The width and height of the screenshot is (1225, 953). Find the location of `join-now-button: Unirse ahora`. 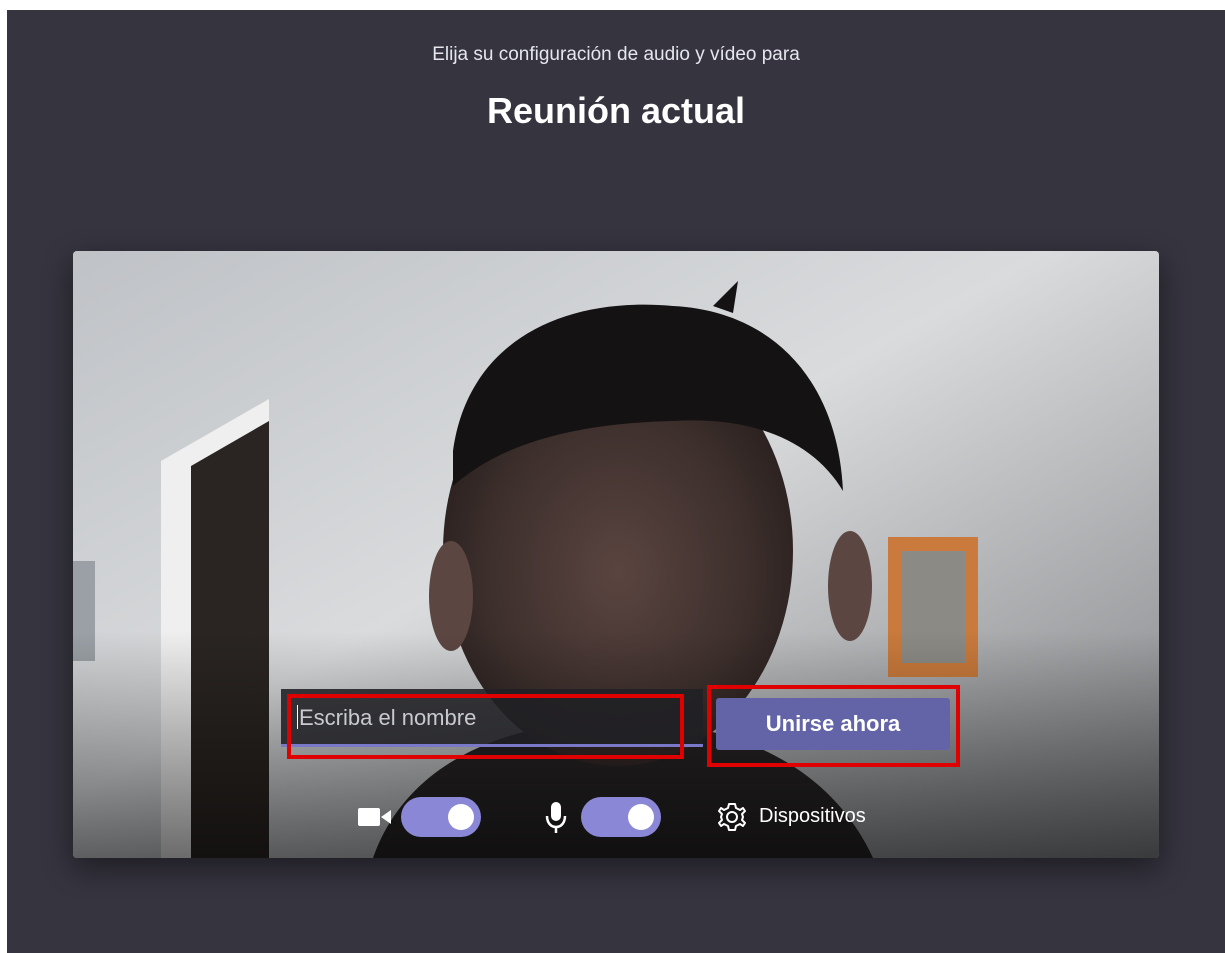

join-now-button: Unirse ahora is located at coordinates (833, 724).